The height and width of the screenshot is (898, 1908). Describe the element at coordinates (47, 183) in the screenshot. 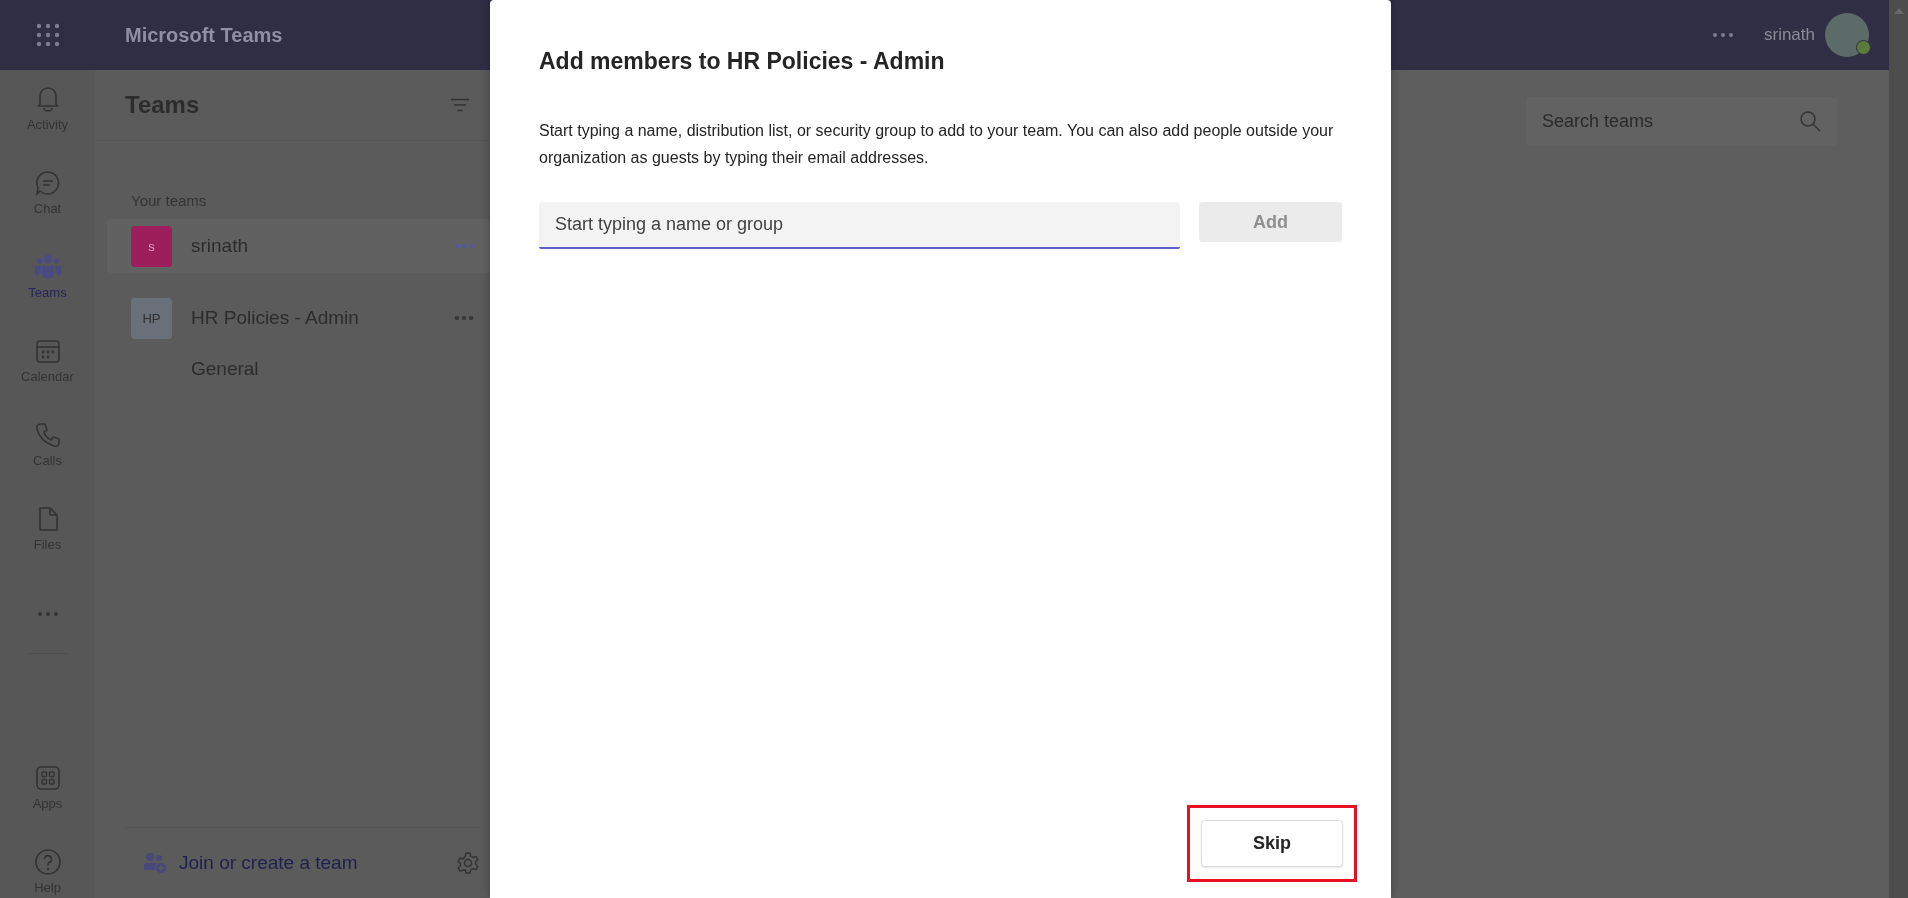

I see `chat-bubble-icon` at that location.